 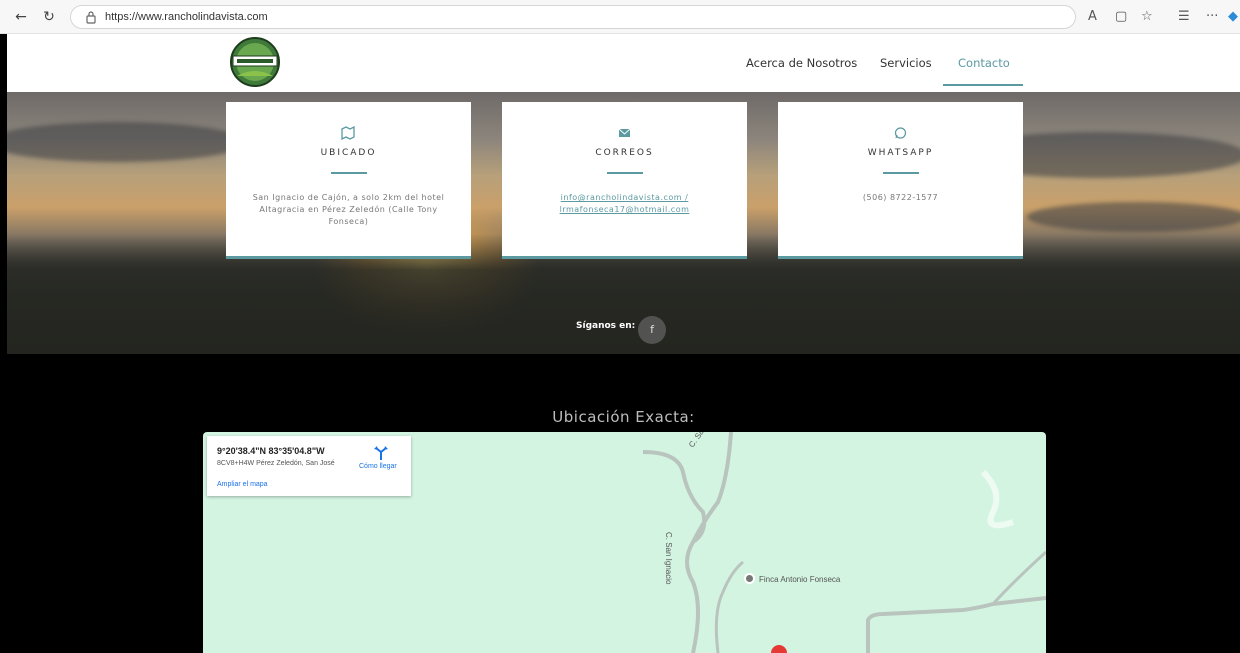 I want to click on lindavista-logo, so click(x=255, y=62).